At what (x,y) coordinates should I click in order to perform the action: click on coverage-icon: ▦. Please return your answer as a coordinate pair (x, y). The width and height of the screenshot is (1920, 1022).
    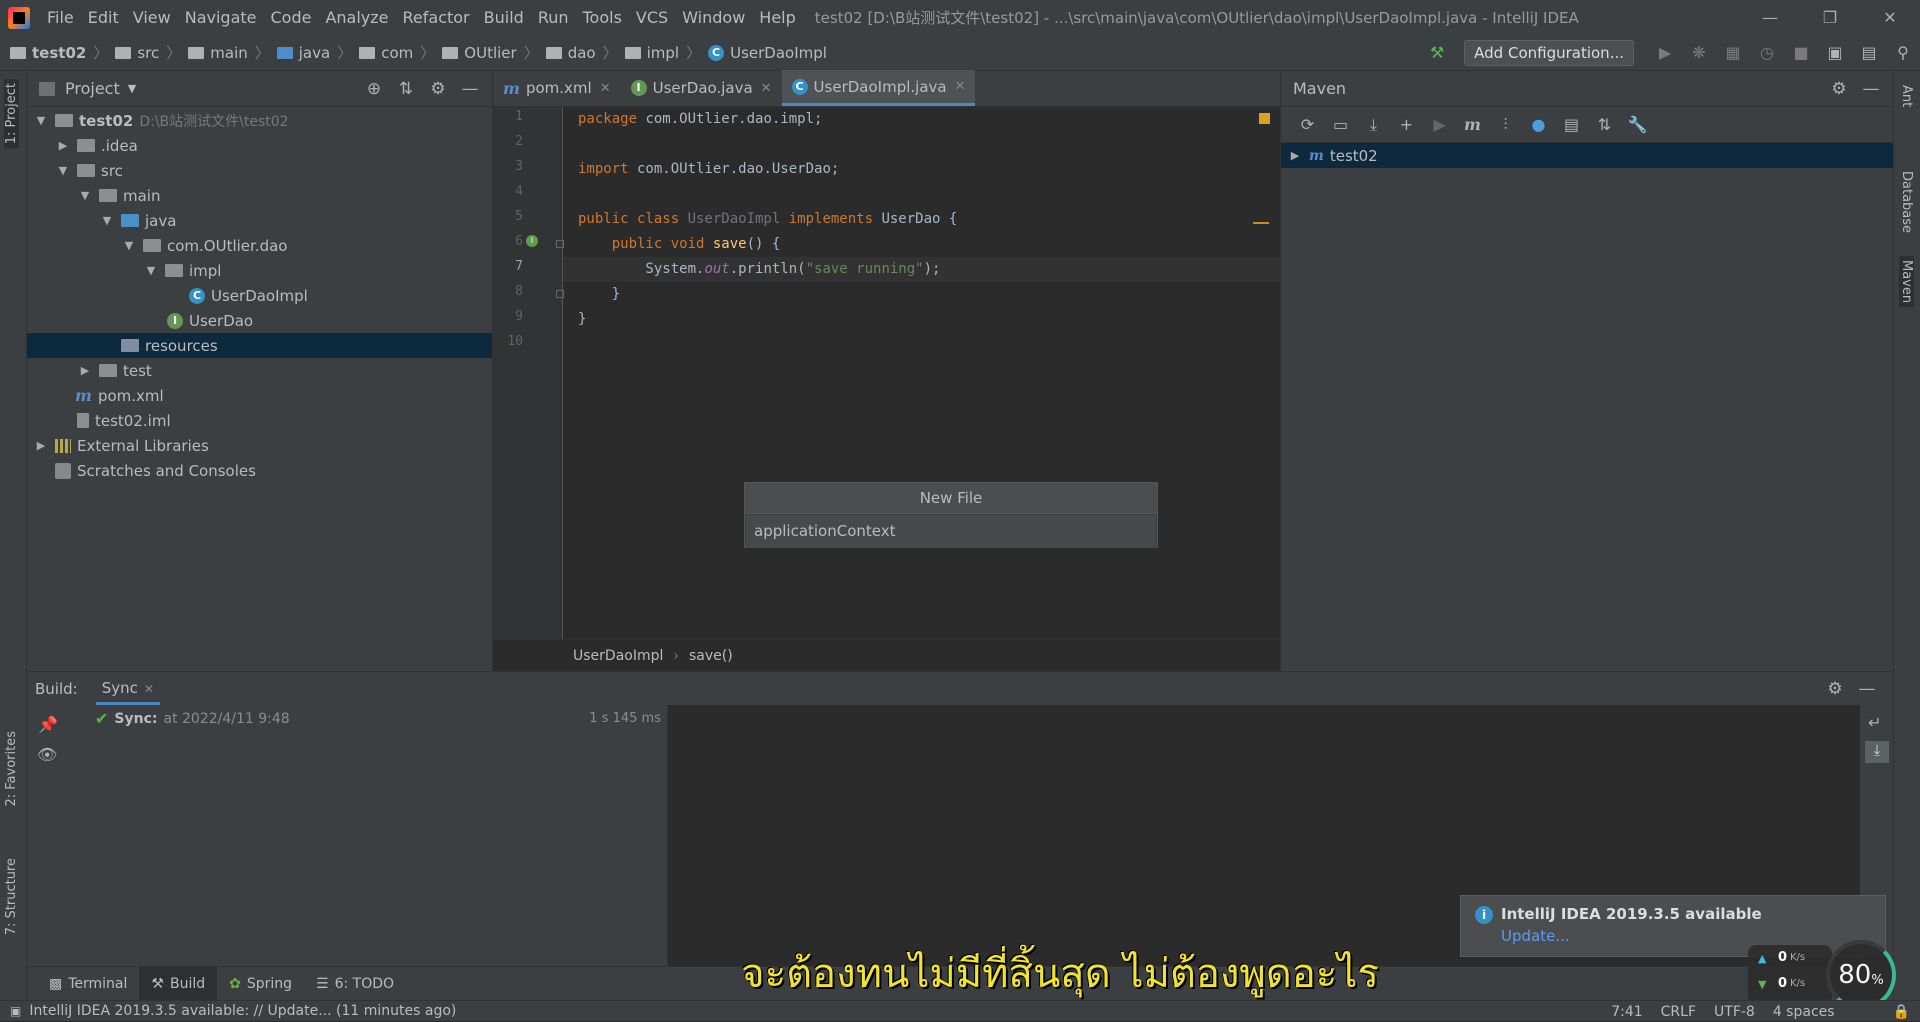
    Looking at the image, I should click on (1733, 53).